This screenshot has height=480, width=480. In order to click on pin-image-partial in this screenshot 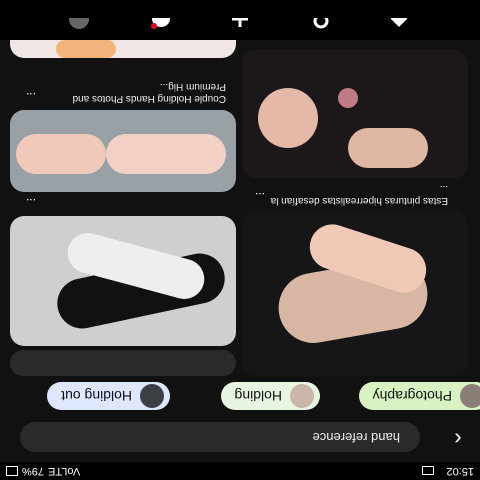, I will do `click(123, 363)`.